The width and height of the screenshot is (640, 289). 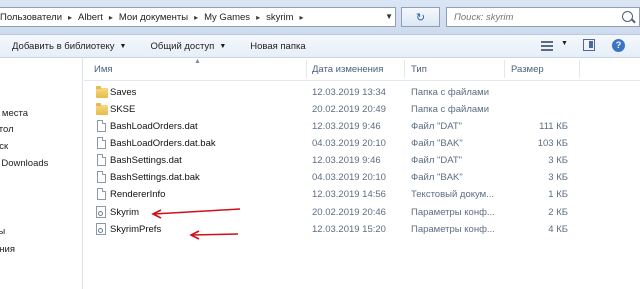 I want to click on breadcrumb-users: Пользователи, so click(x=32, y=17).